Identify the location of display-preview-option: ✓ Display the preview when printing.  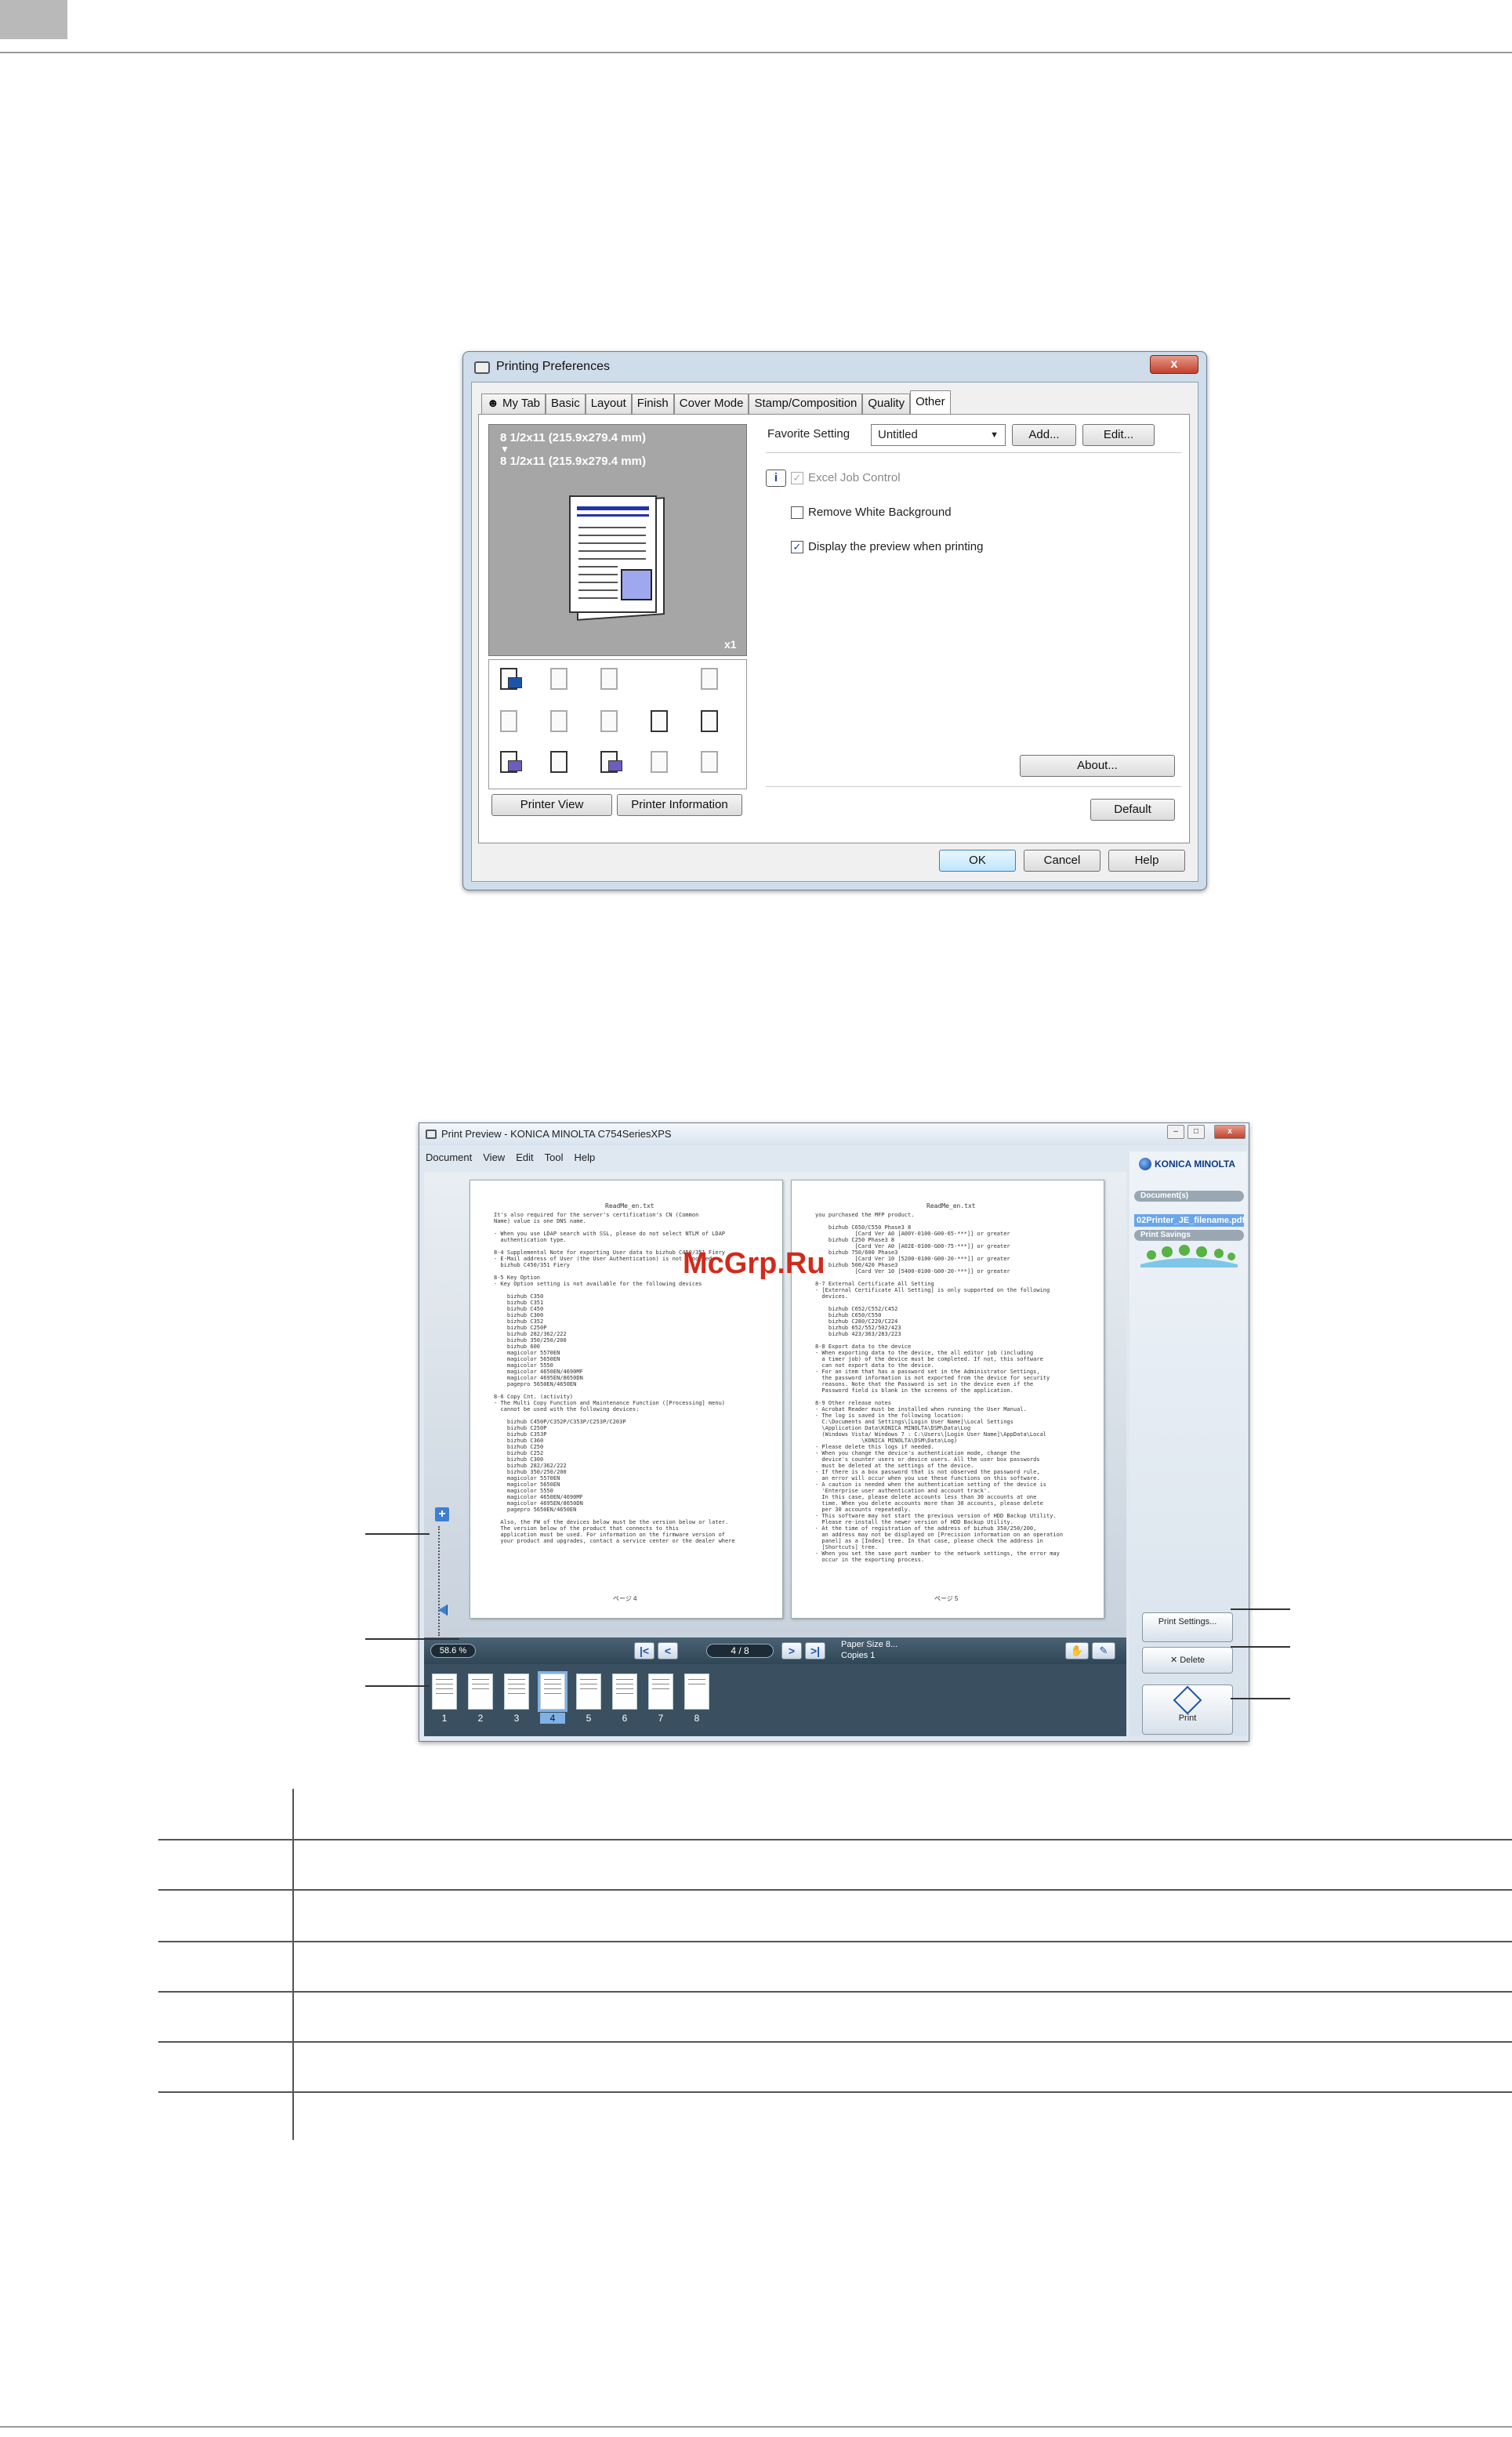
(887, 546).